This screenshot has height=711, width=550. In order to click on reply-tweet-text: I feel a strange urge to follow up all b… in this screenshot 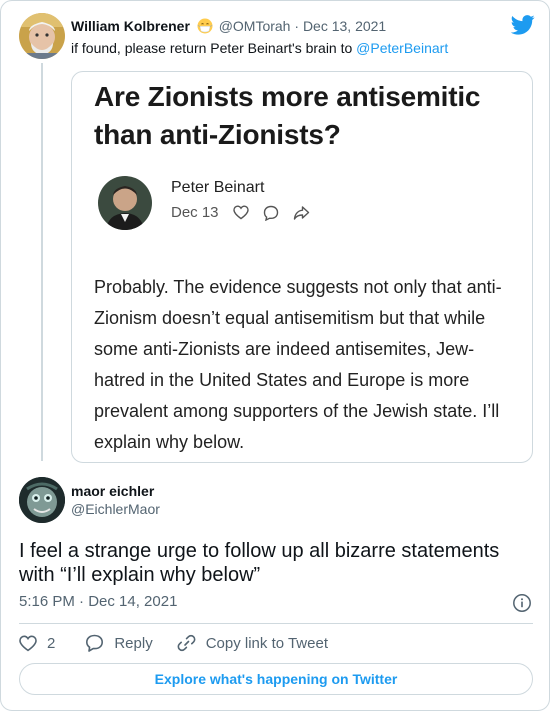, I will do `click(259, 563)`.